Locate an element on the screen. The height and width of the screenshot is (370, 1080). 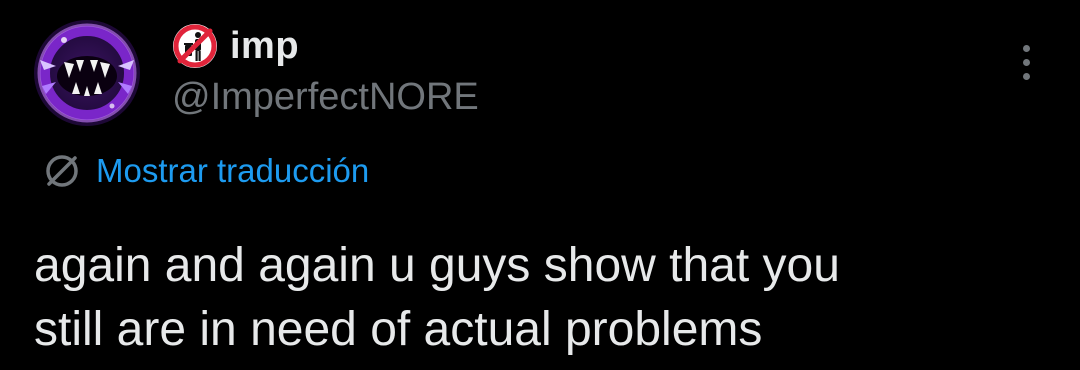
tweet-text-line: again and again u guys show that you is located at coordinates (437, 265).